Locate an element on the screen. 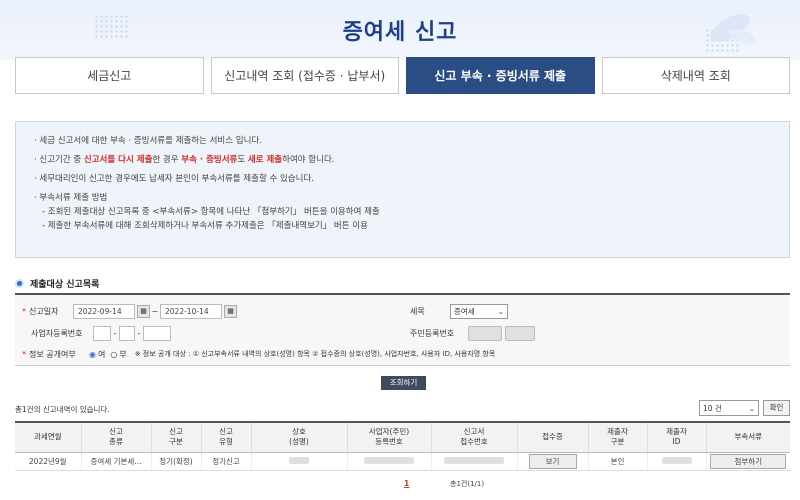  tab-tax-filing: 세금신고 is located at coordinates (109, 75).